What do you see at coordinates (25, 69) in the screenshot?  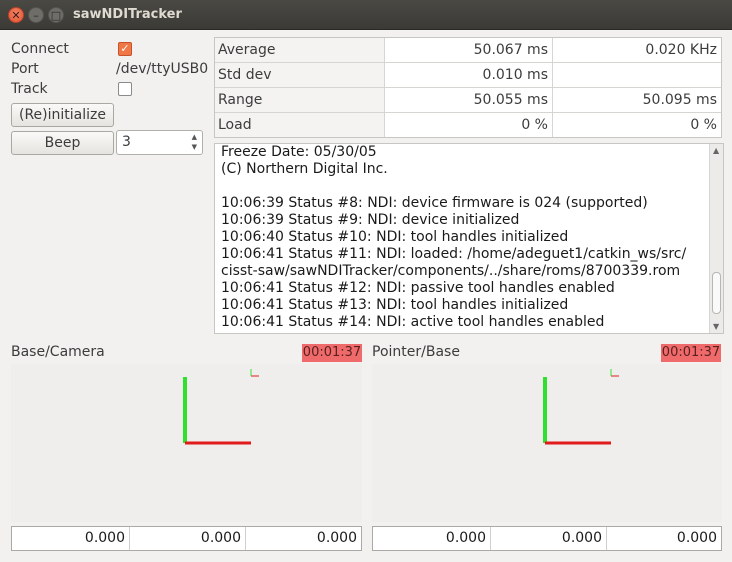 I see `port-label: Port` at bounding box center [25, 69].